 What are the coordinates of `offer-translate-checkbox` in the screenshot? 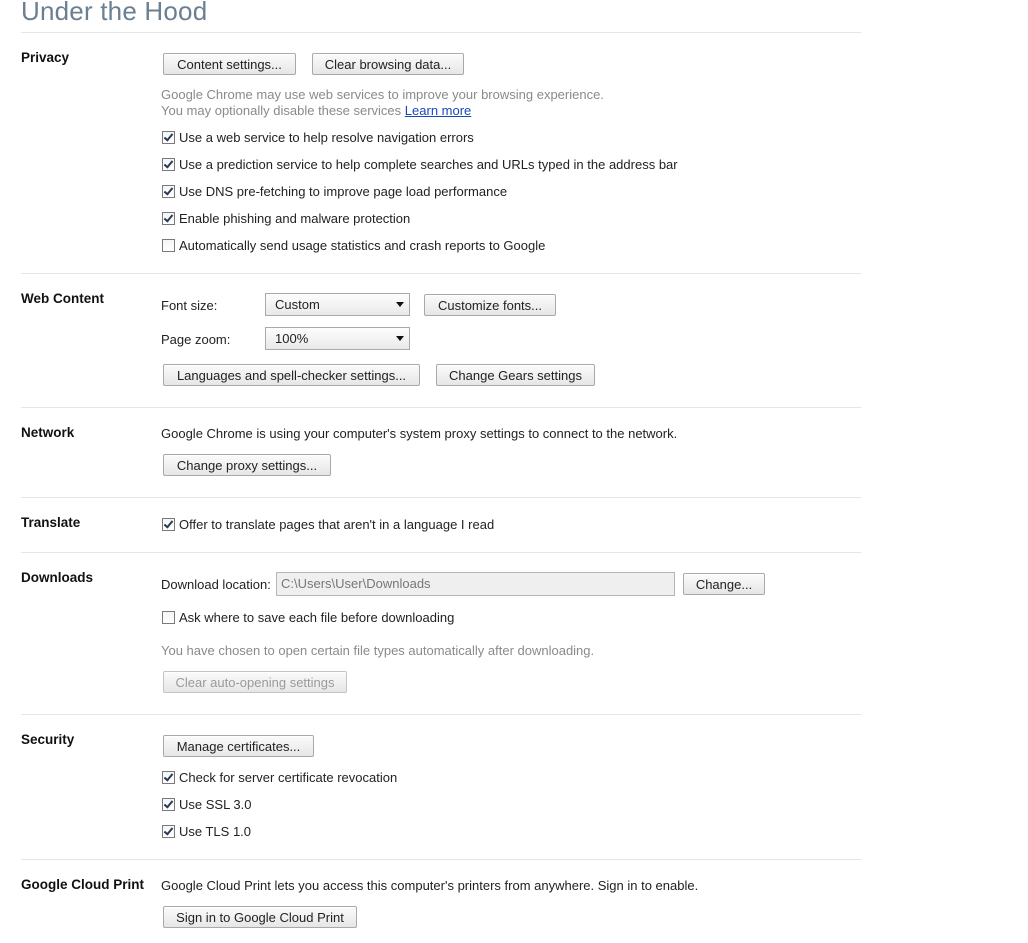 It's located at (168, 524).